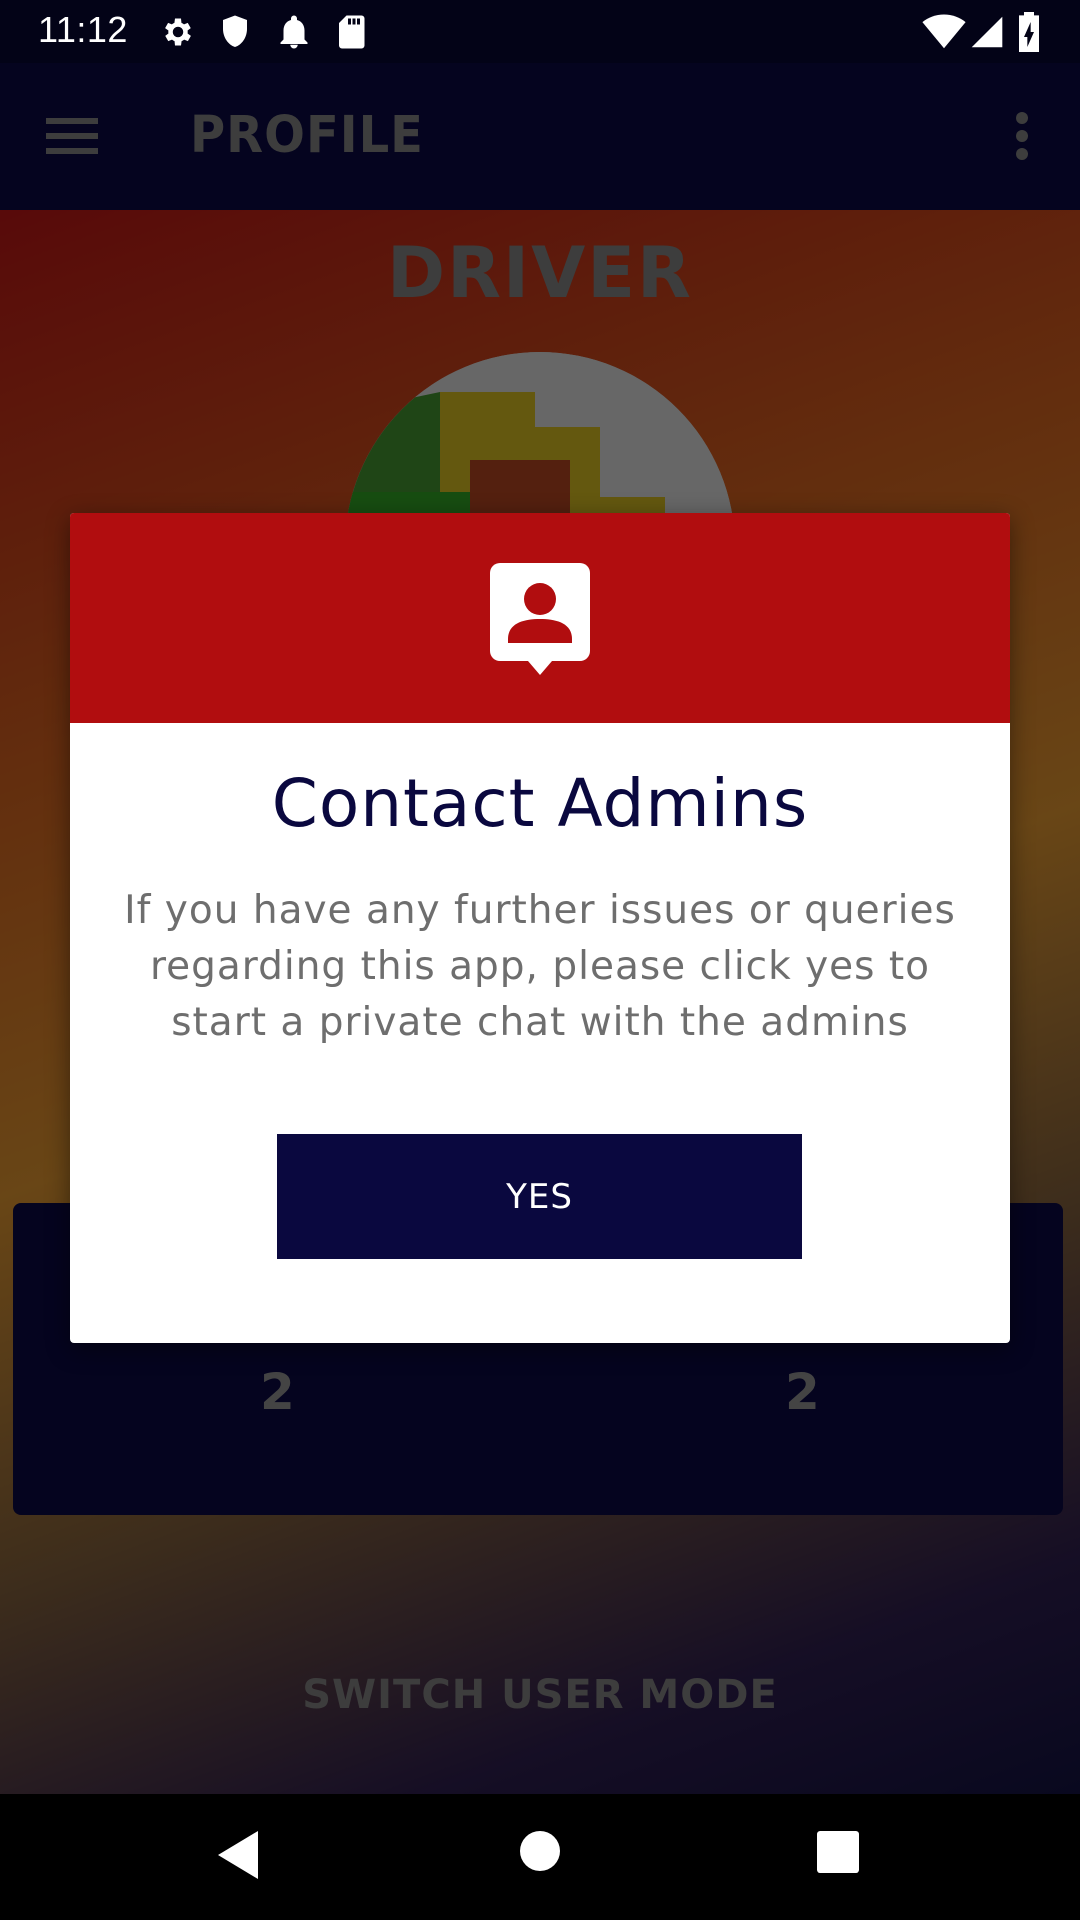 The width and height of the screenshot is (1080, 1920). Describe the element at coordinates (540, 623) in the screenshot. I see `contact-admin-icon` at that location.